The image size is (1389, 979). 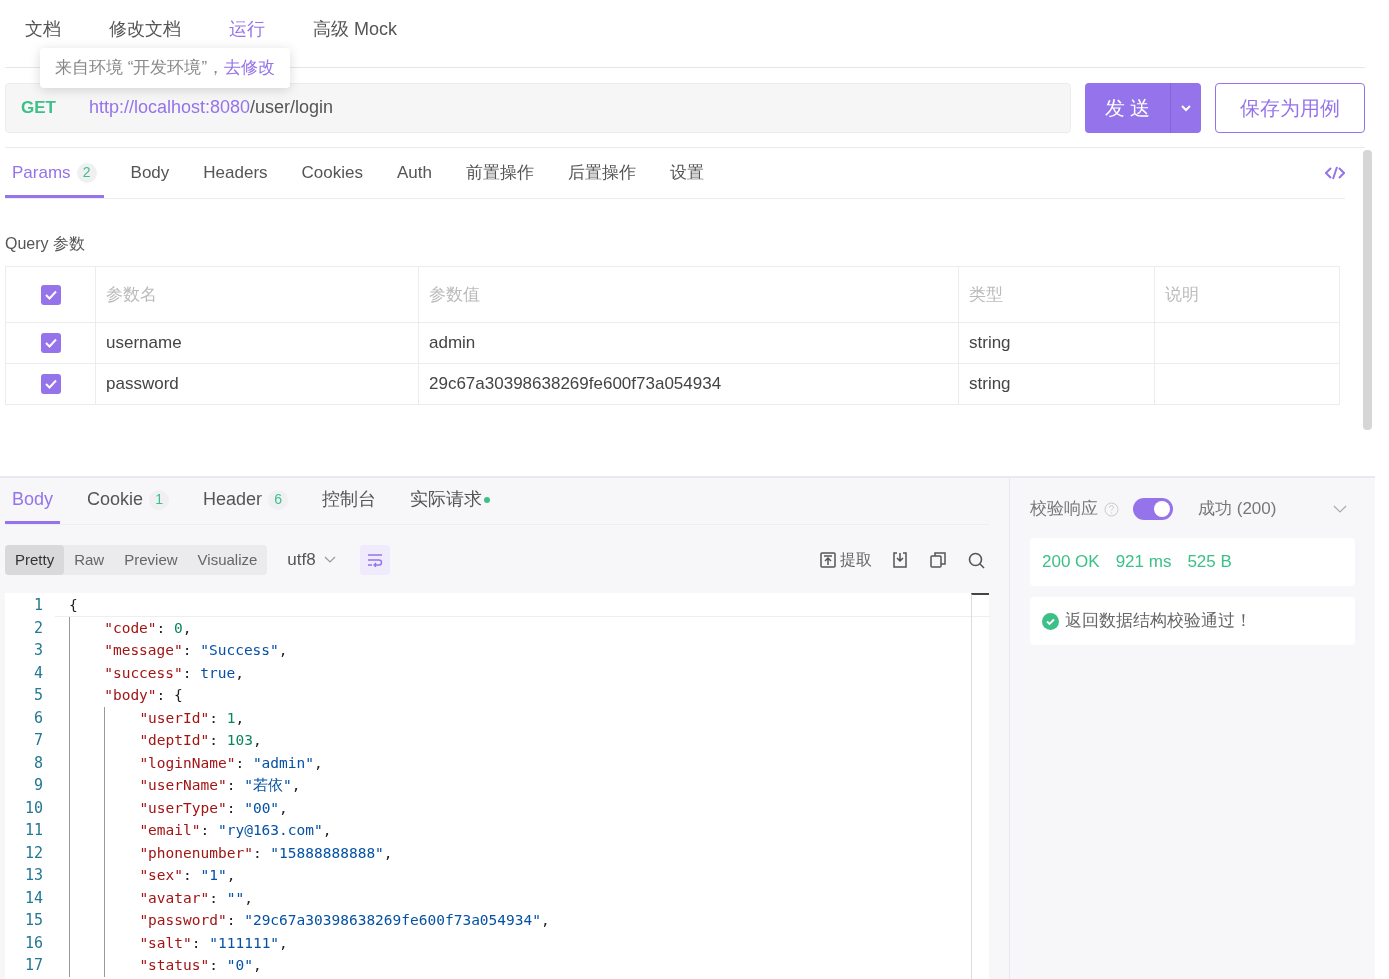 What do you see at coordinates (33, 808) in the screenshot?
I see `line-number: 10` at bounding box center [33, 808].